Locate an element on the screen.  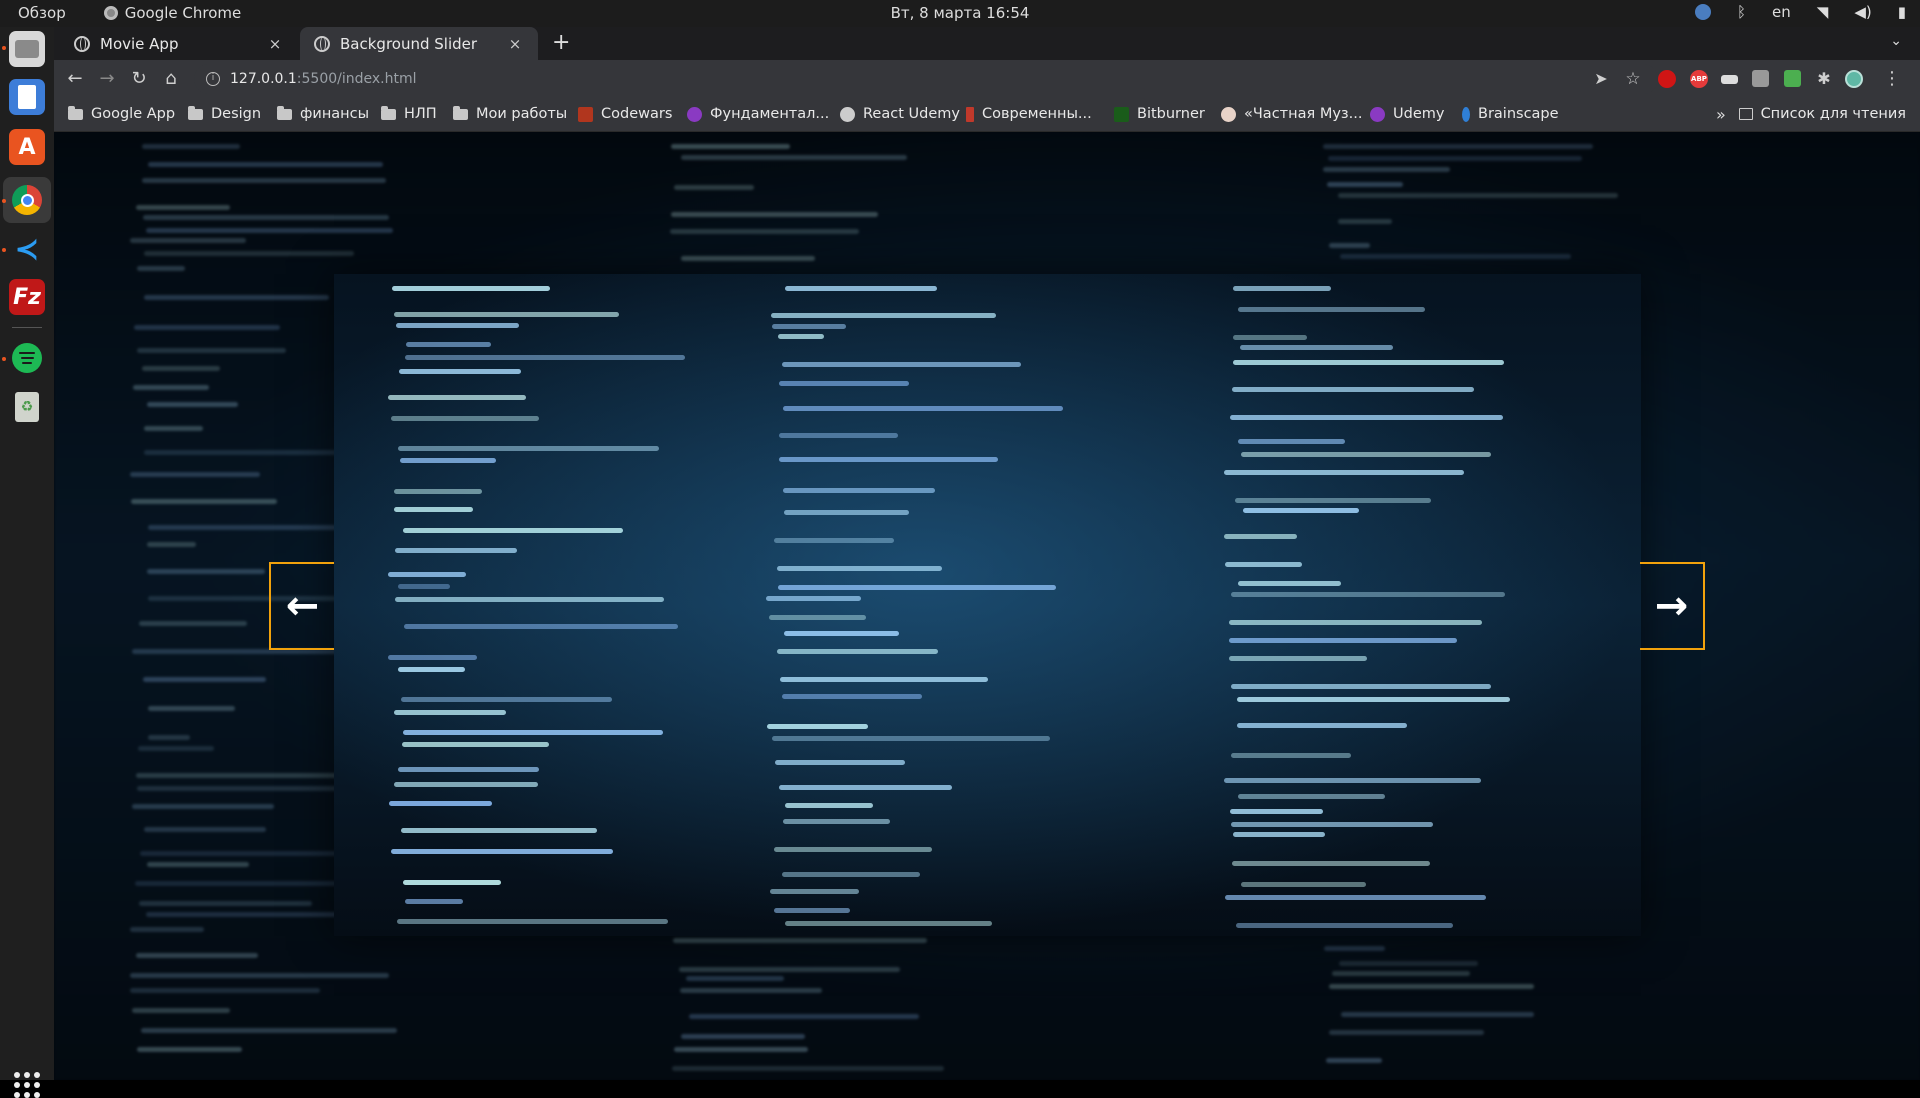
slider-prev-arrow-button: ← is located at coordinates (301, 606).